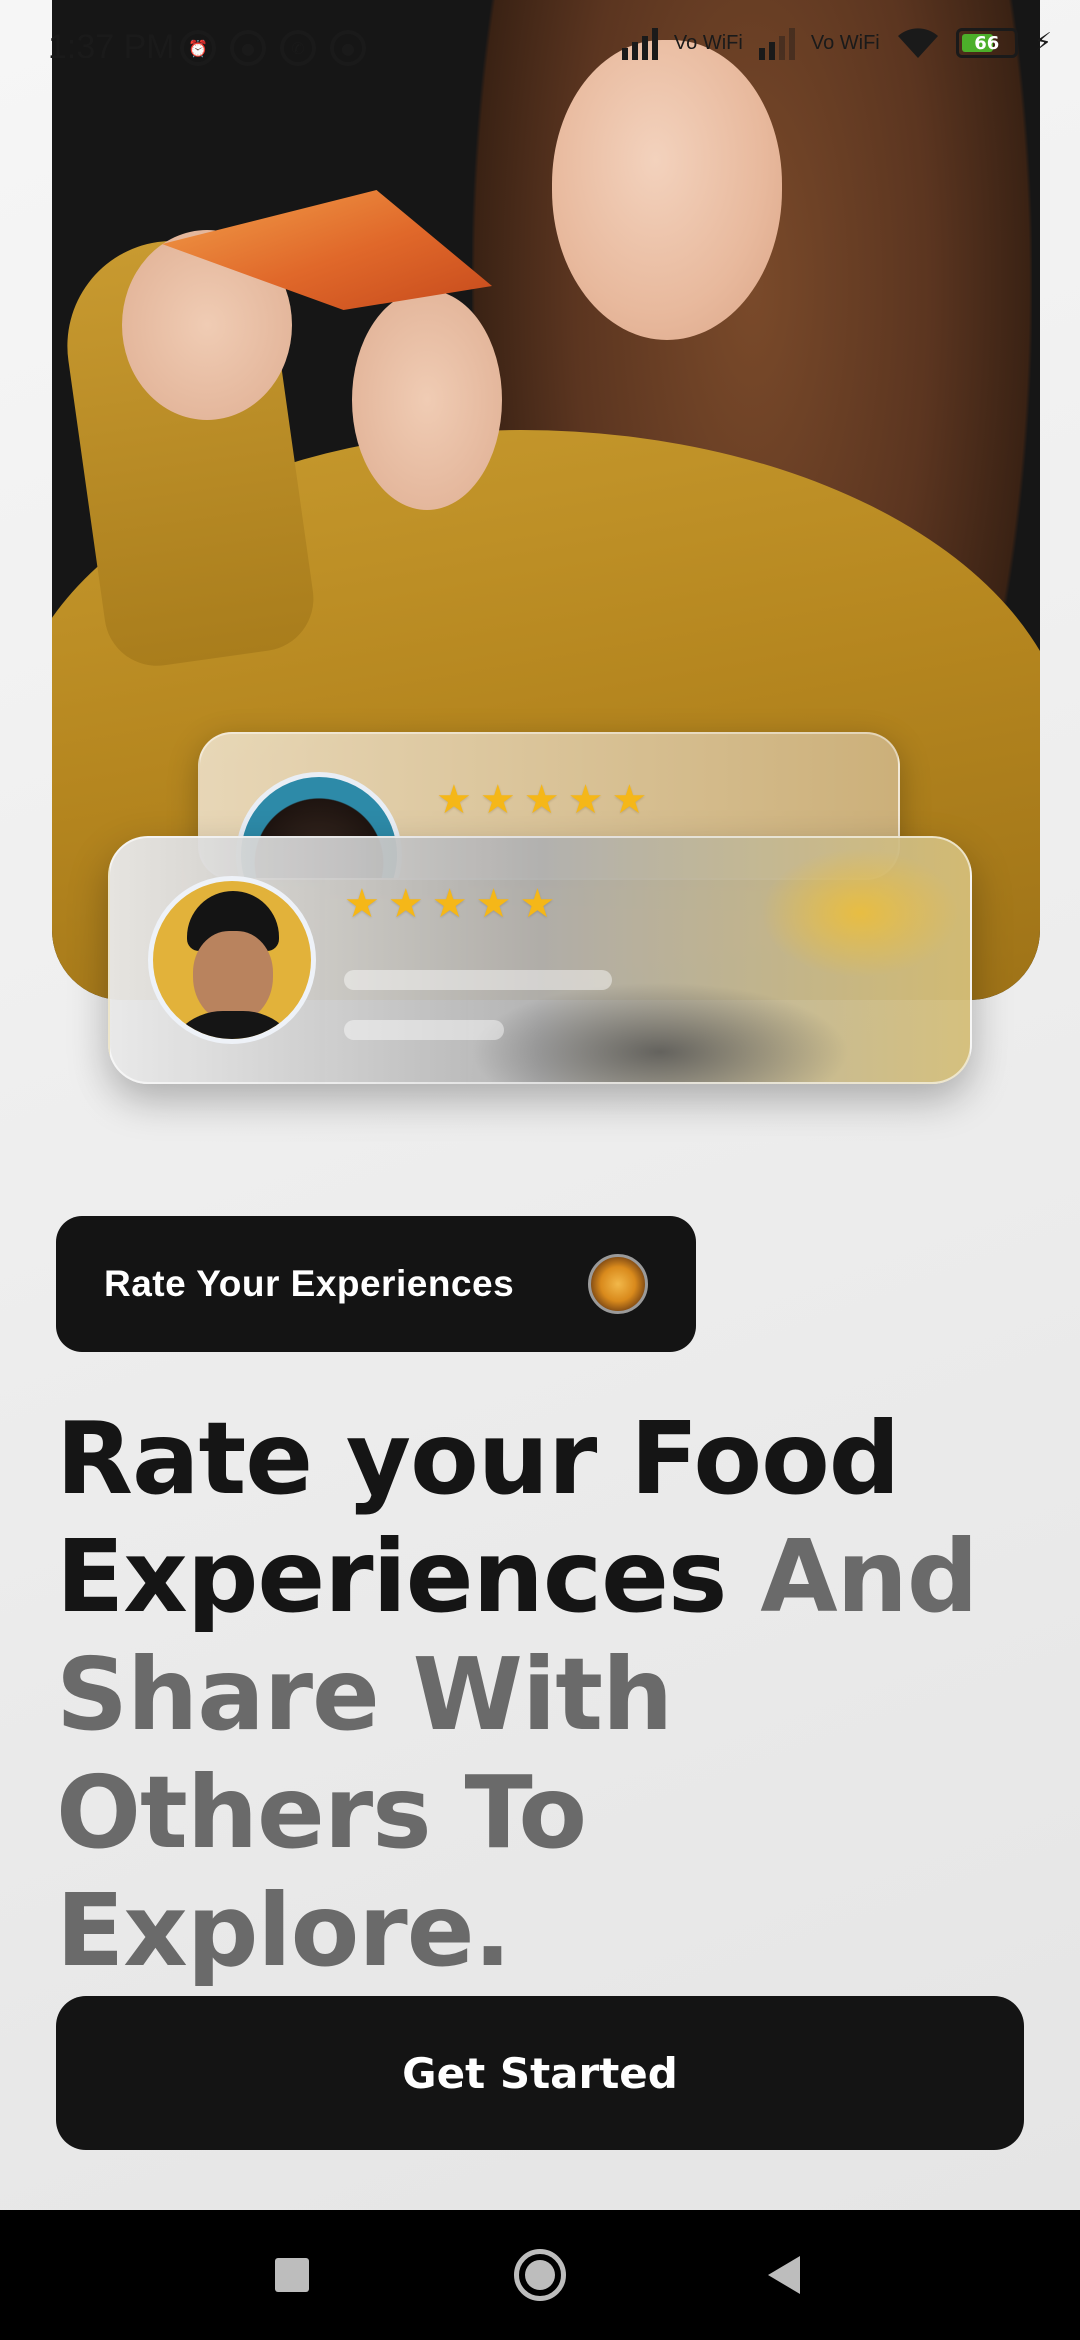 This screenshot has width=1080, height=2340. I want to click on get-started-button: Get Started, so click(540, 2073).